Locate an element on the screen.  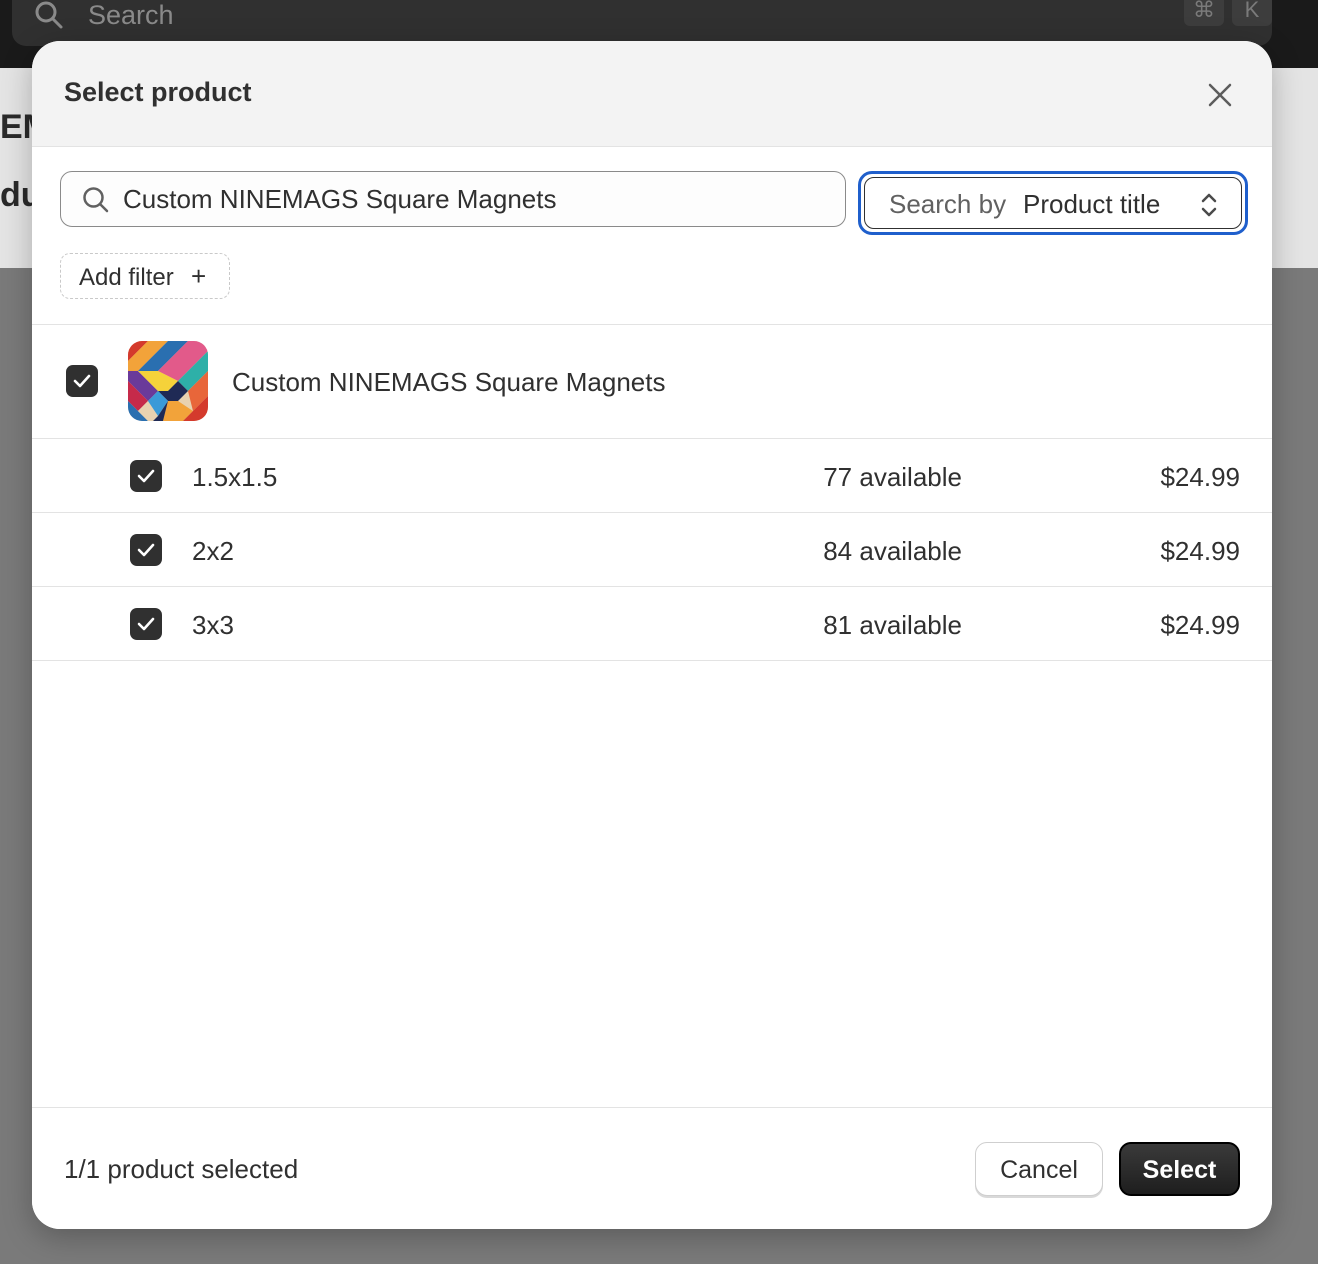
variant-row: 3x3 81 available $24.99 is located at coordinates (652, 624).